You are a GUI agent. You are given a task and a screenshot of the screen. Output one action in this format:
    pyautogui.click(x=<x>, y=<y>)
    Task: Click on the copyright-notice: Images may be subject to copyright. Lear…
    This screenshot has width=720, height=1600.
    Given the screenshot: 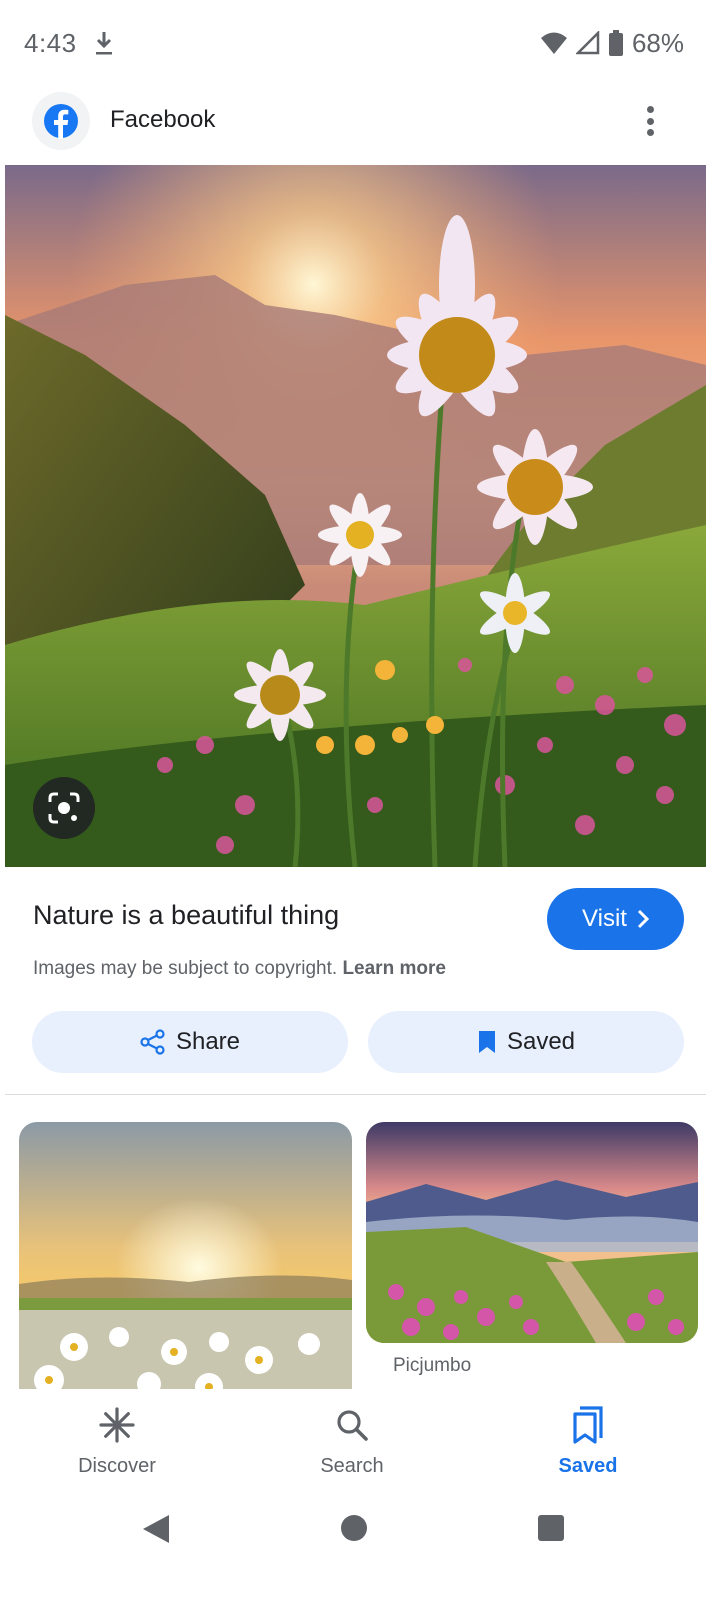 What is the action you would take?
    pyautogui.click(x=239, y=969)
    